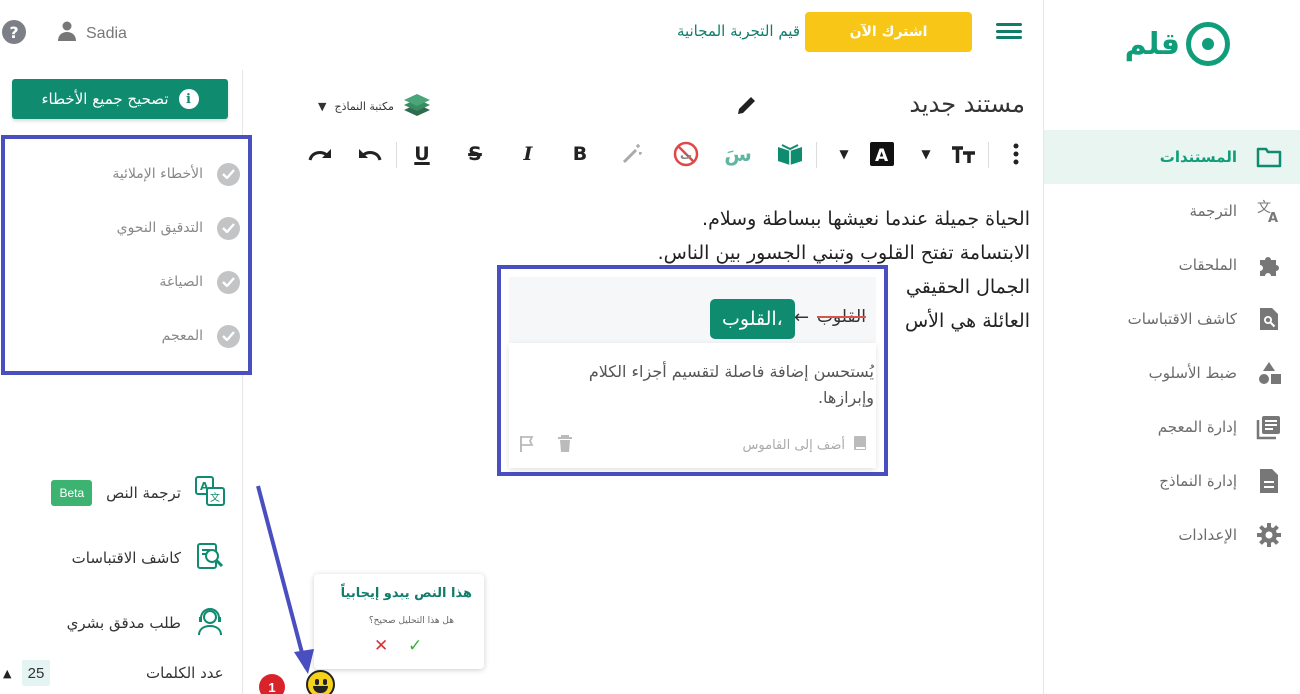  I want to click on sidebar-item-translation: 文A الترجمة, so click(1172, 211).